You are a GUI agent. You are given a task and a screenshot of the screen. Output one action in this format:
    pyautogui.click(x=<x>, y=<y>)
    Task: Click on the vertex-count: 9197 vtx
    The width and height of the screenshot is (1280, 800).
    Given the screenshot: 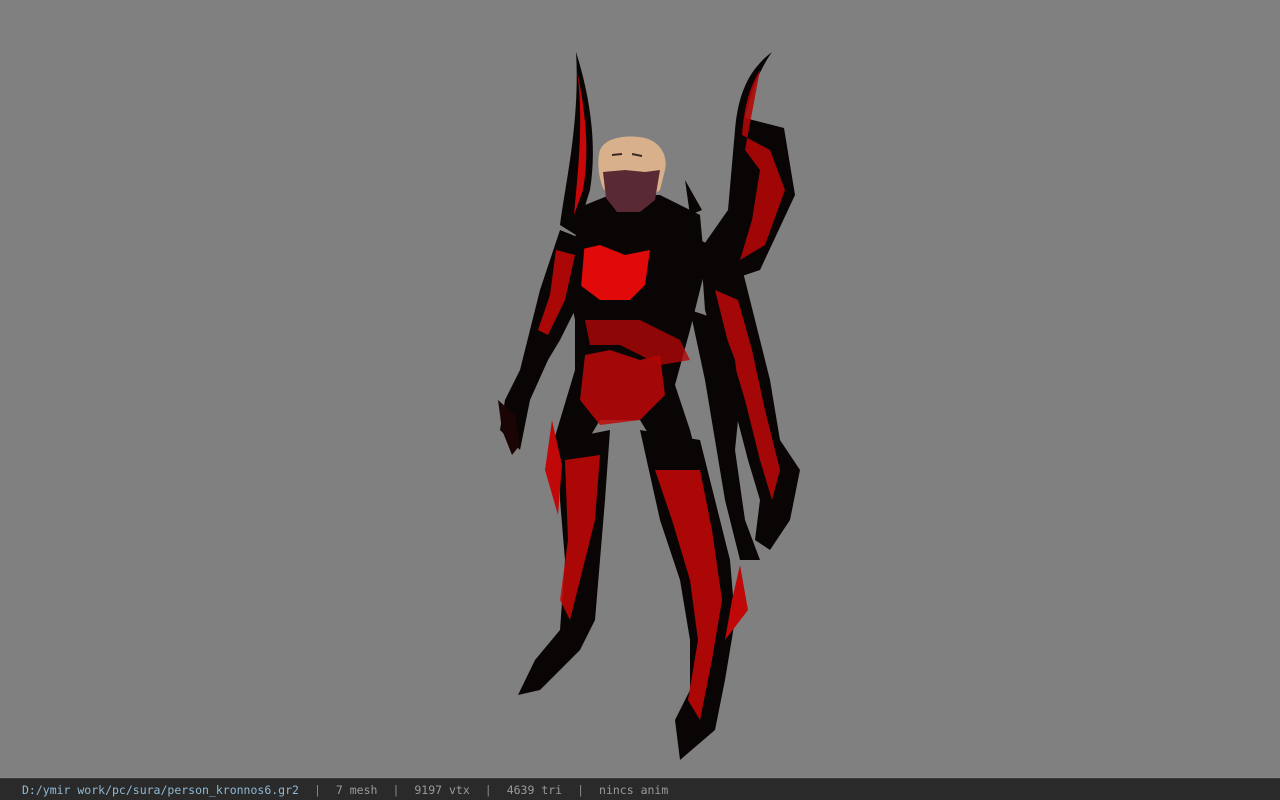 What is the action you would take?
    pyautogui.click(x=442, y=789)
    